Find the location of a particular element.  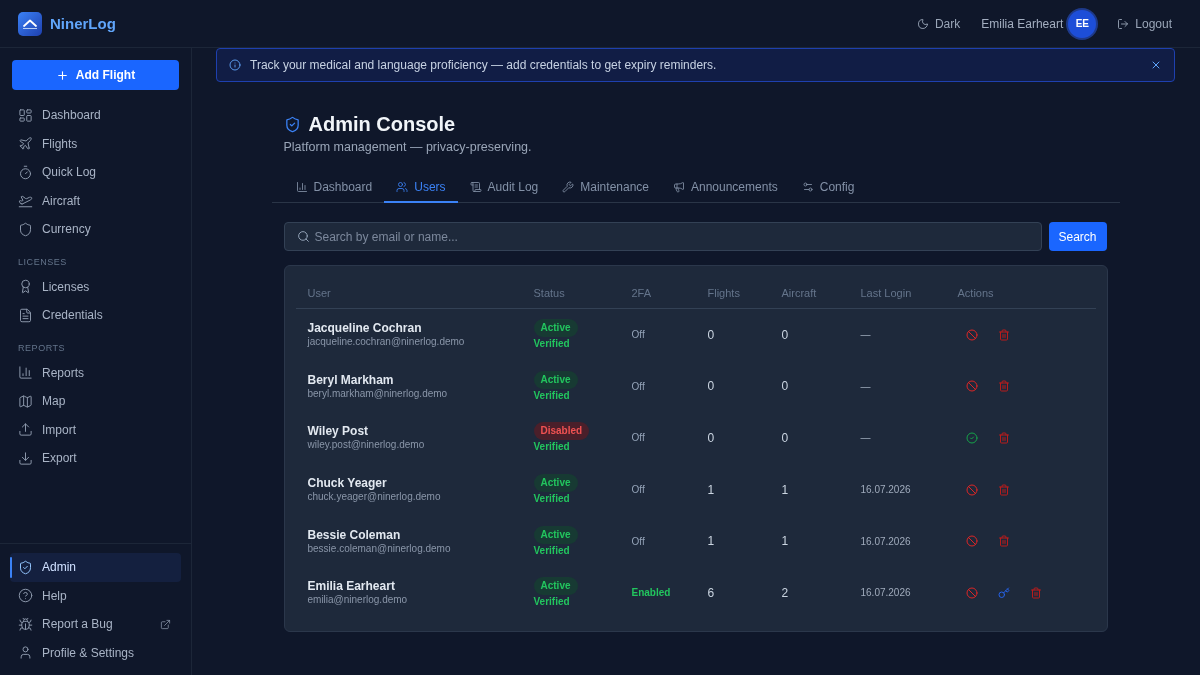

tab: Audit Log is located at coordinates (504, 187).